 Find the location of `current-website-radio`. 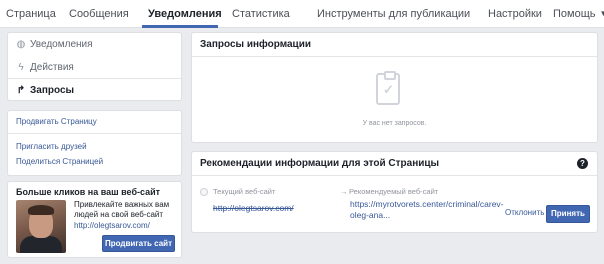

current-website-radio is located at coordinates (204, 192).